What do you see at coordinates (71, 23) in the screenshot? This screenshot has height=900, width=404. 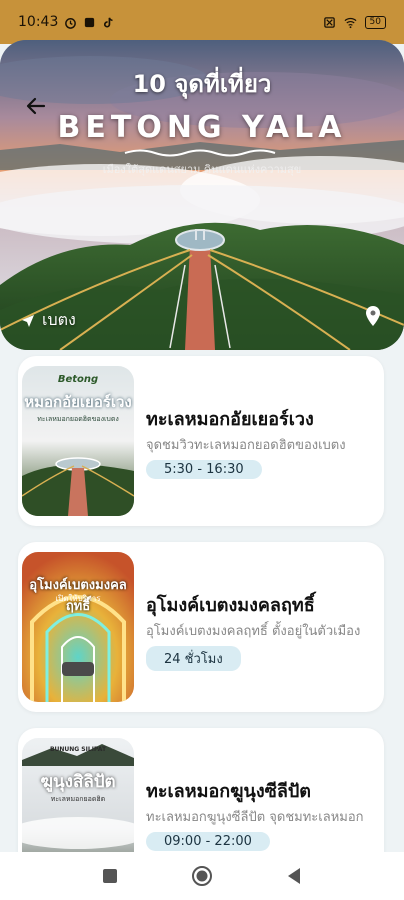 I see `alarm-icon` at bounding box center [71, 23].